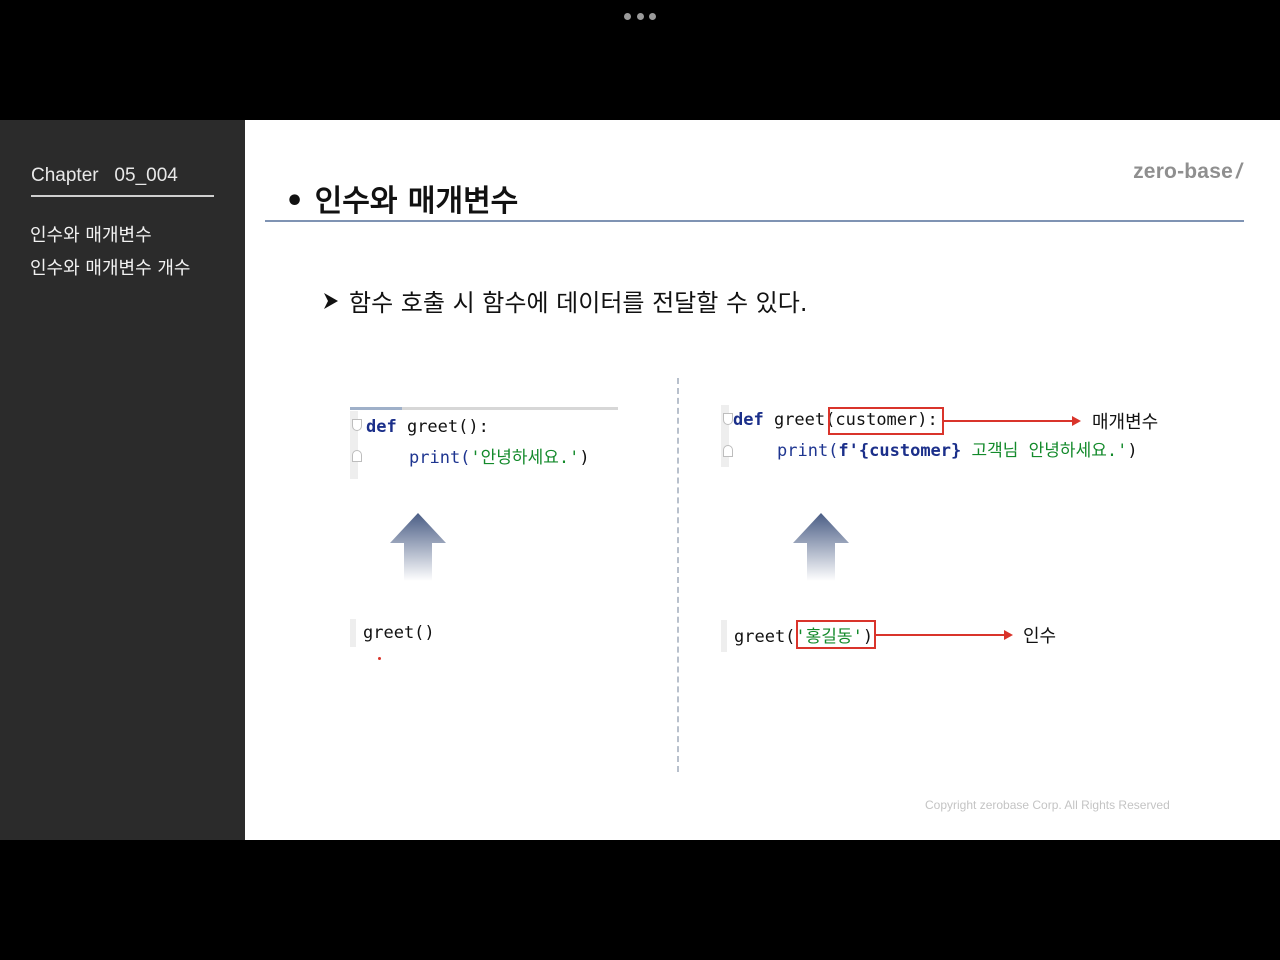 This screenshot has height=960, width=1280. What do you see at coordinates (836, 634) in the screenshot?
I see `argument-highlight-box` at bounding box center [836, 634].